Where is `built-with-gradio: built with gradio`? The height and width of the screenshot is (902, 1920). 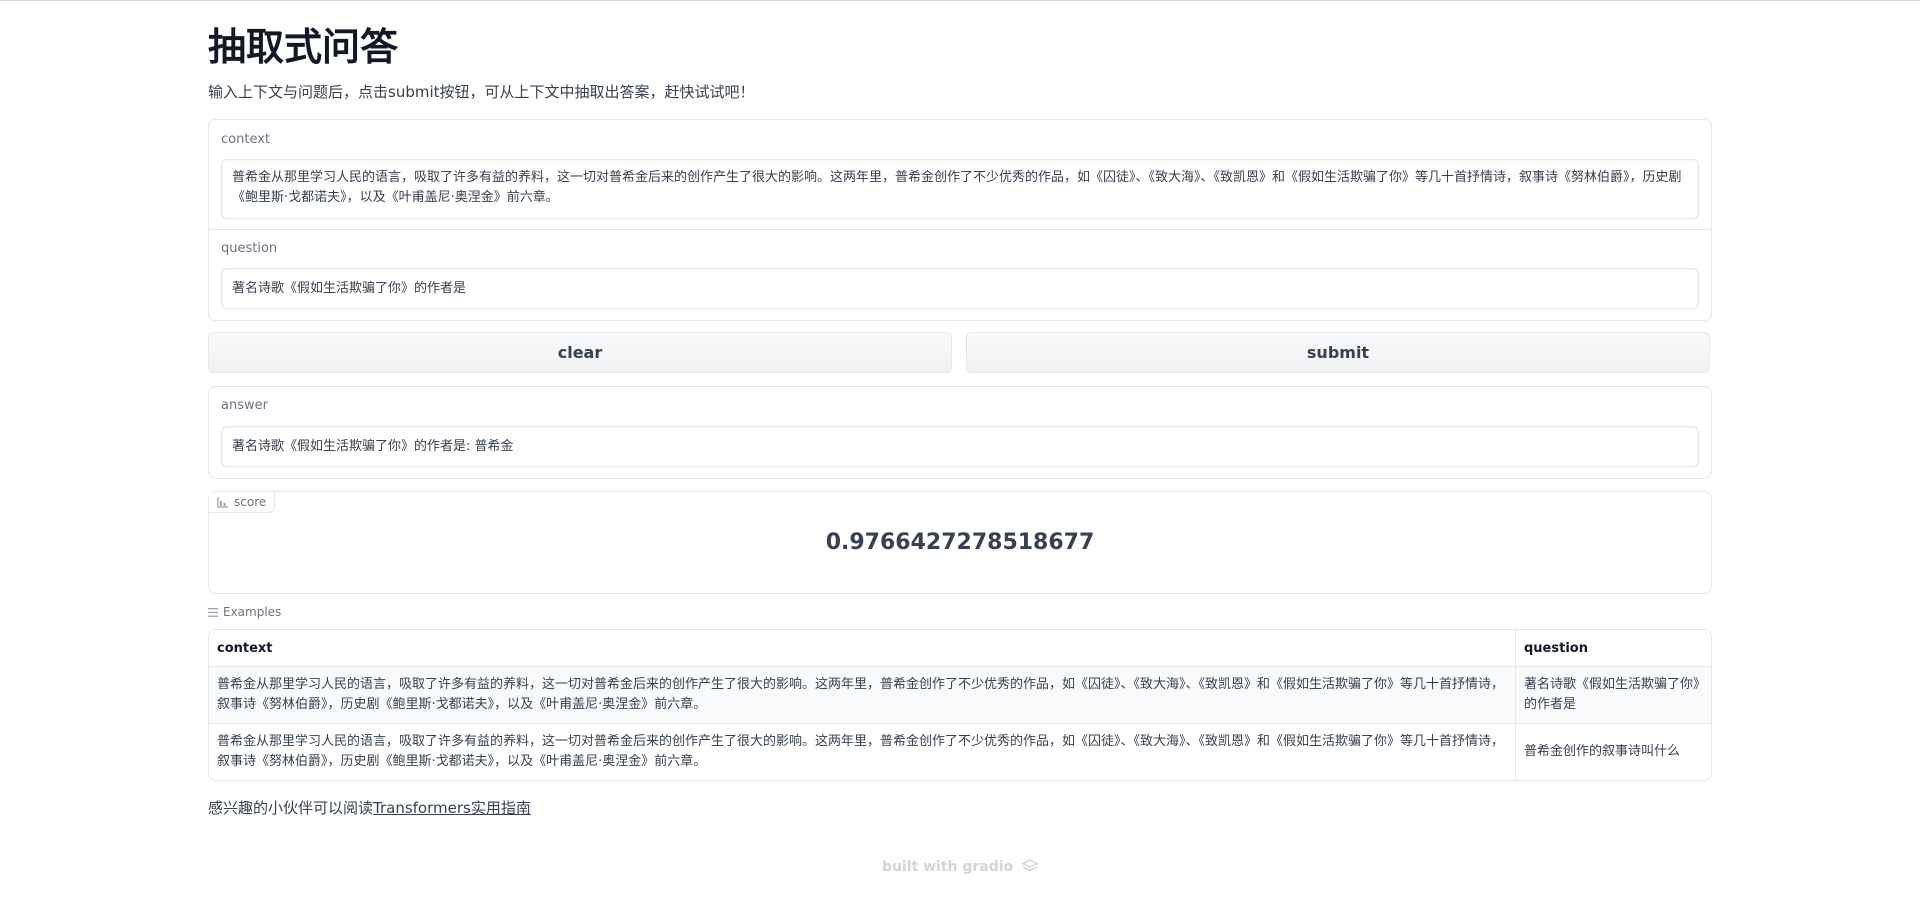 built-with-gradio: built with gradio is located at coordinates (960, 867).